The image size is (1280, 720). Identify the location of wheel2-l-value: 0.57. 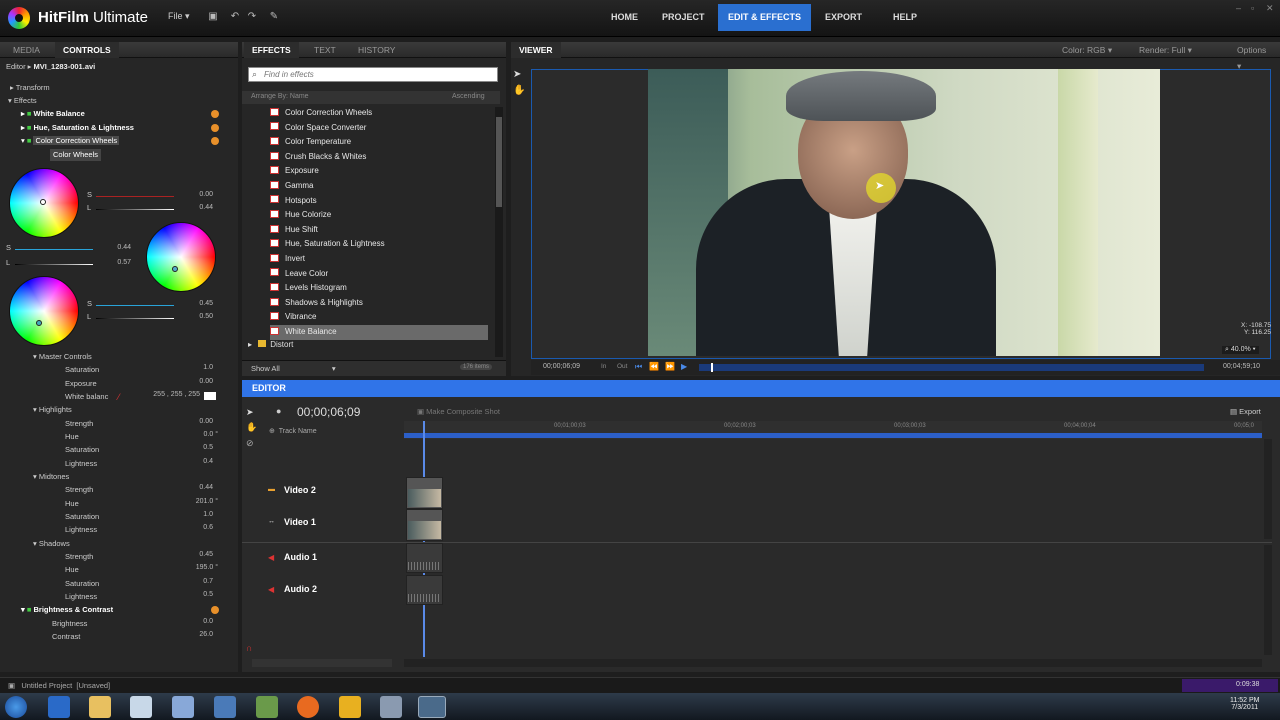
(114, 262).